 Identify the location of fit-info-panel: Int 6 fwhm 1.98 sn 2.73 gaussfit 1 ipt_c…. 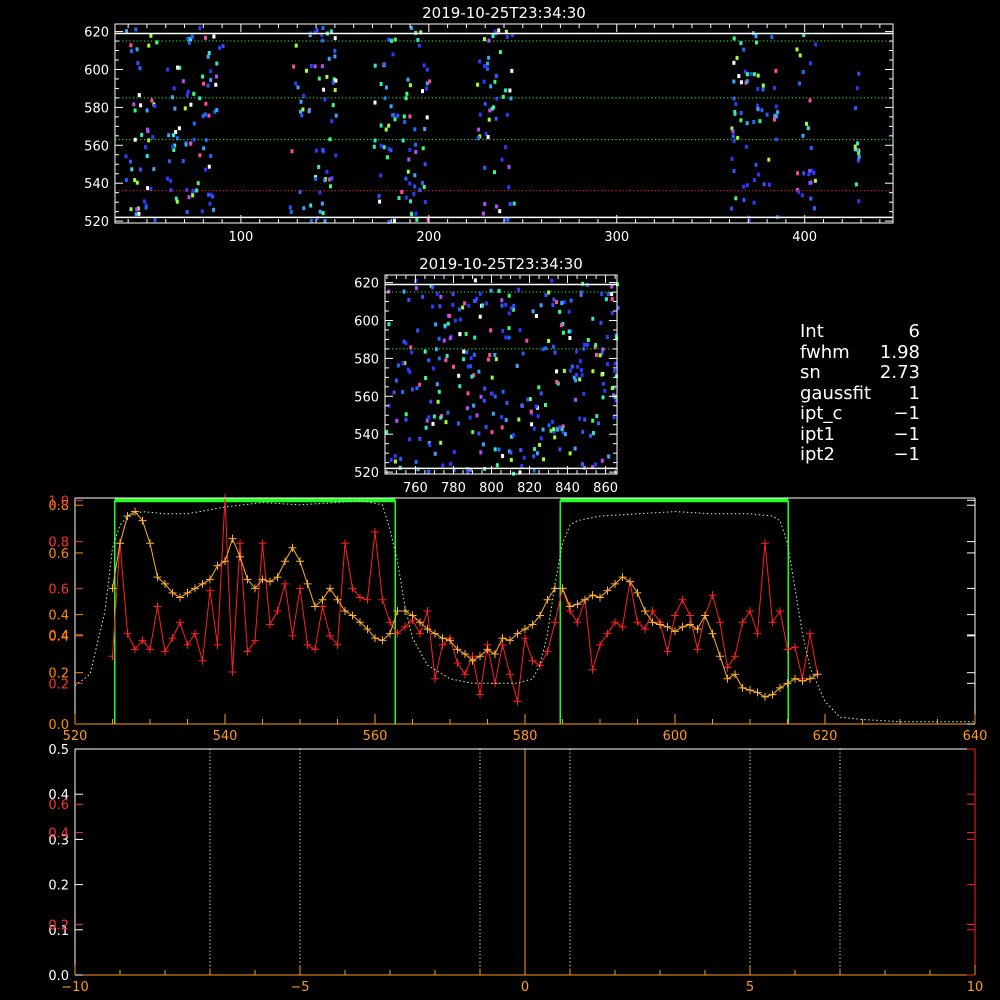
(895, 393).